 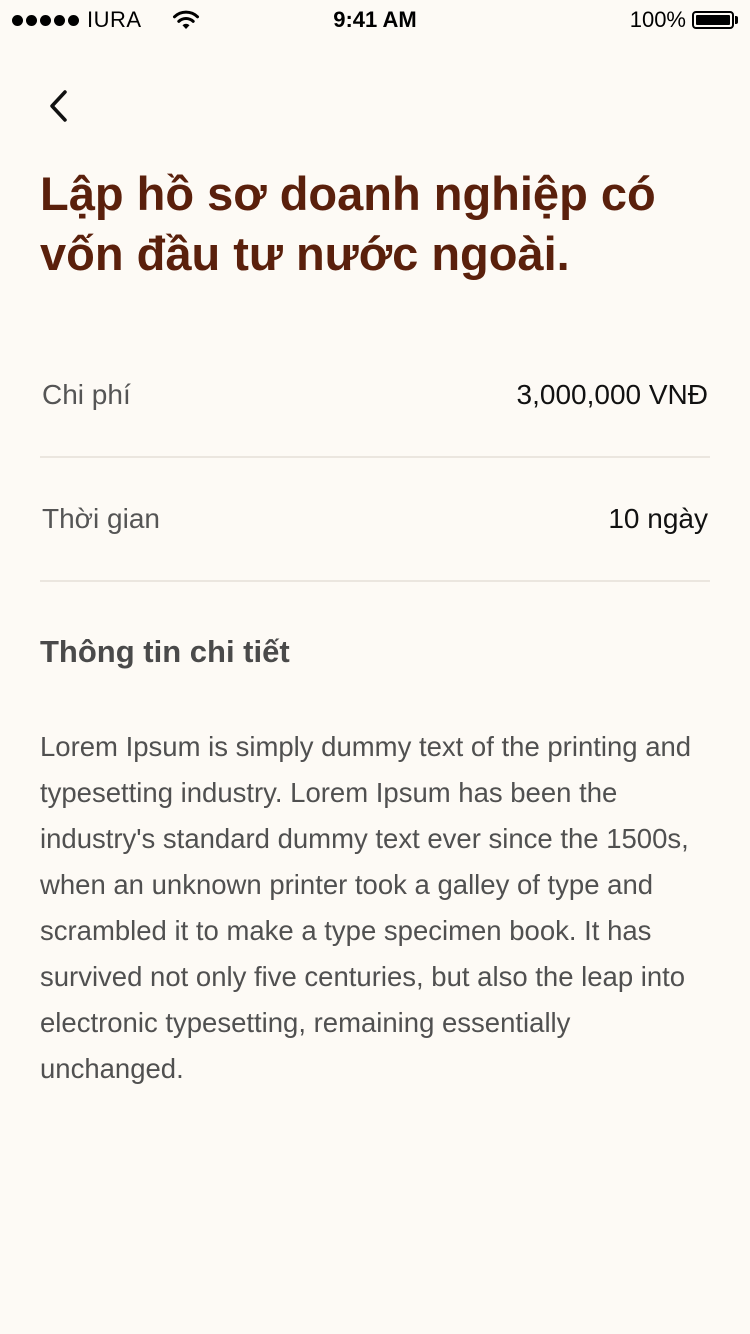 I want to click on status-right: 100%, so click(x=684, y=20).